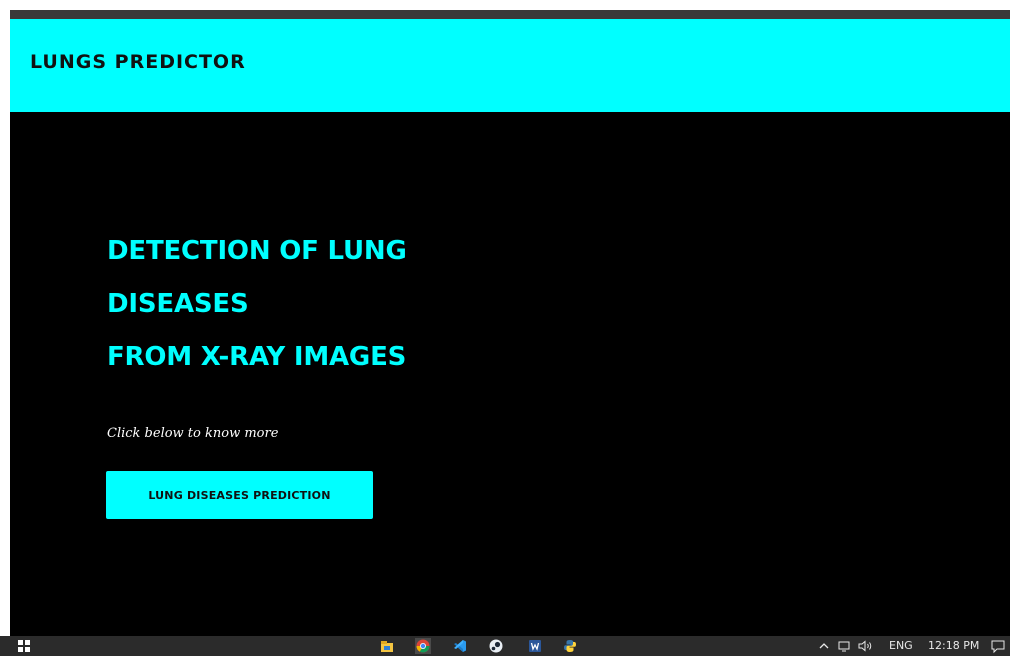  Describe the element at coordinates (998, 646) in the screenshot. I see `action-center-icon` at that location.